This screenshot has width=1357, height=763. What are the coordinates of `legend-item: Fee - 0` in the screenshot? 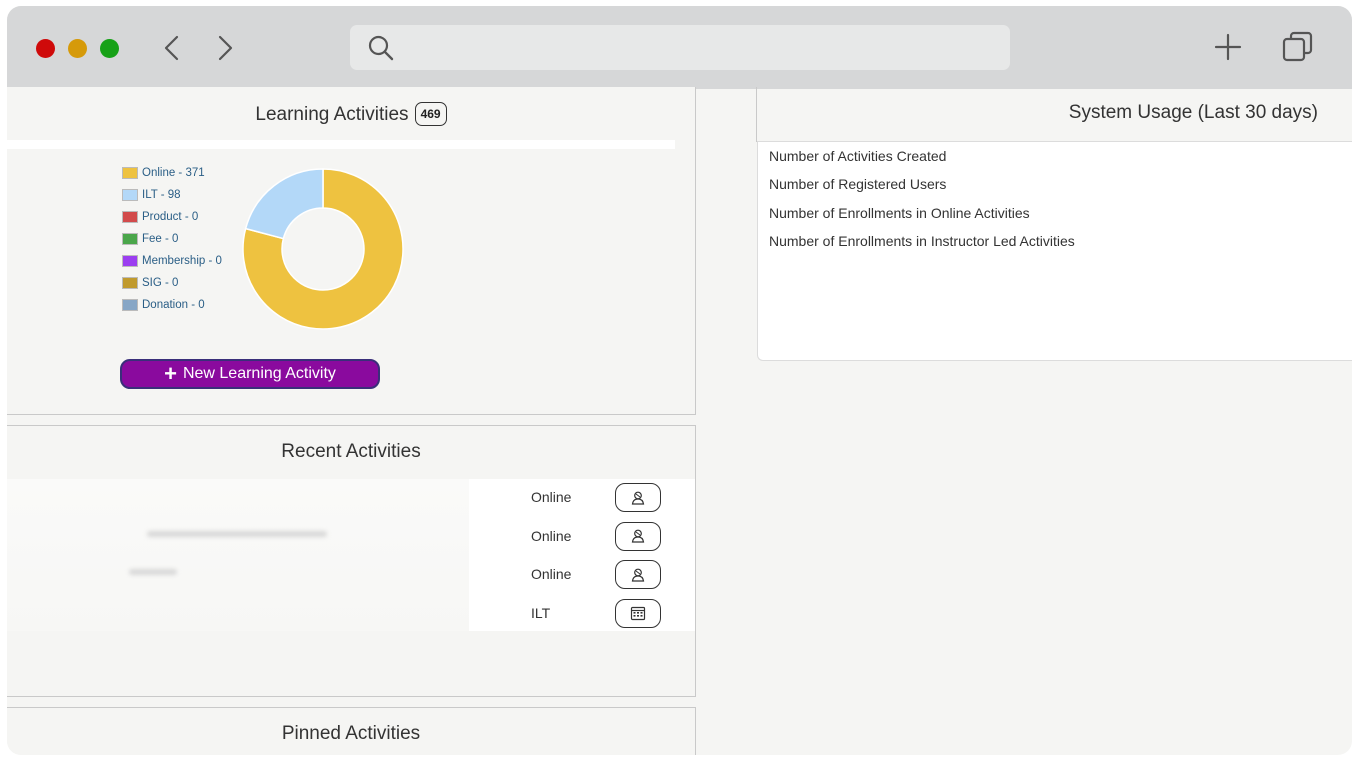 It's located at (172, 239).